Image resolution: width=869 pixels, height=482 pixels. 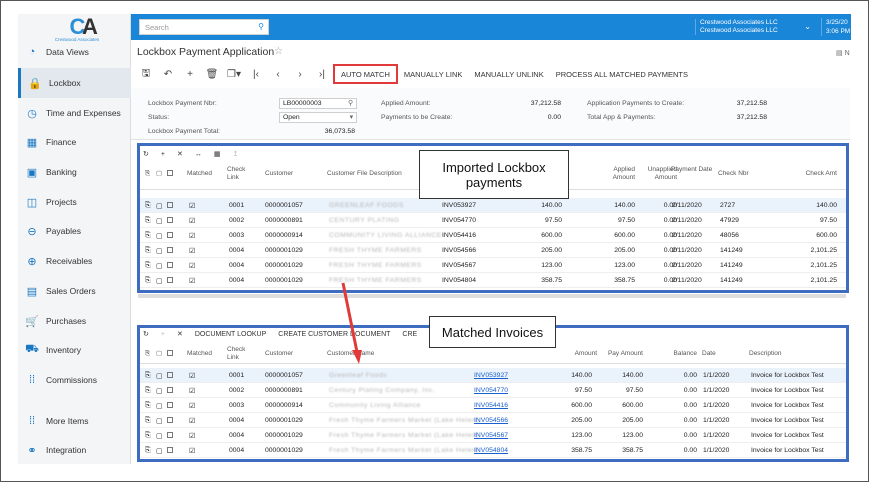 I want to click on chevron-down-icon: ⌄, so click(x=807, y=27).